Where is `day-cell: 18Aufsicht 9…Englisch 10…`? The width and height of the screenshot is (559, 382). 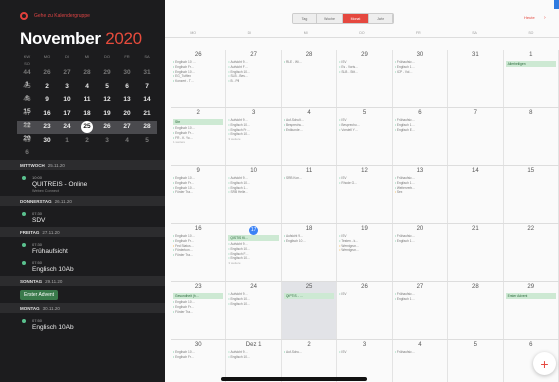
day-cell: 18Aufsicht 9…Englisch 10… is located at coordinates (310, 252).